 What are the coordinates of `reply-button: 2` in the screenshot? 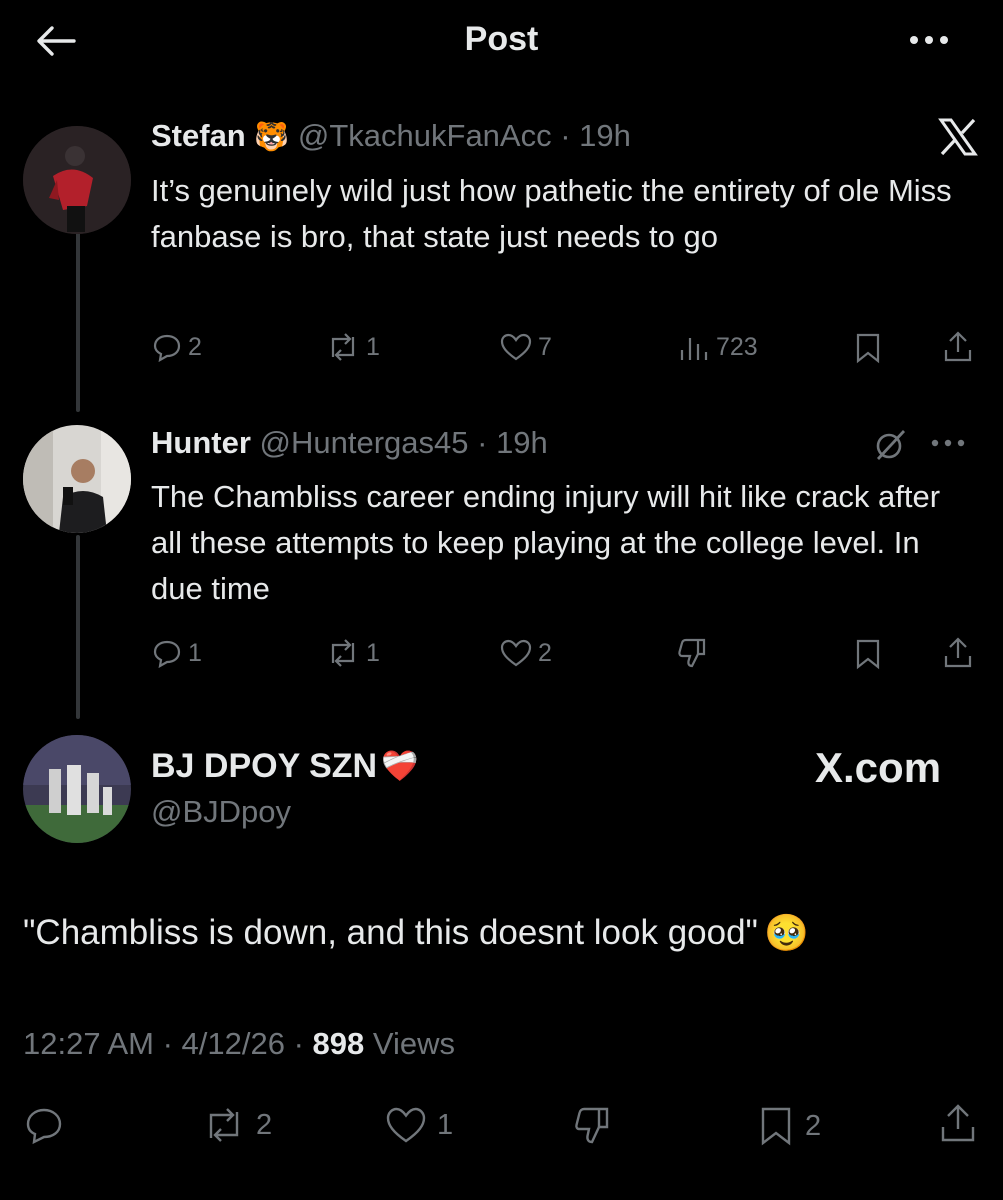 It's located at (177, 347).